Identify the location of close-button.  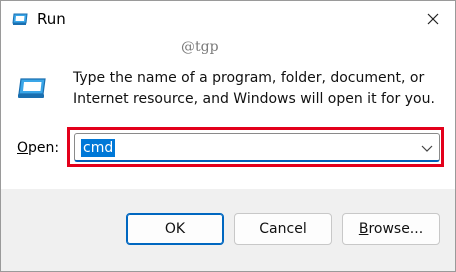
(433, 19).